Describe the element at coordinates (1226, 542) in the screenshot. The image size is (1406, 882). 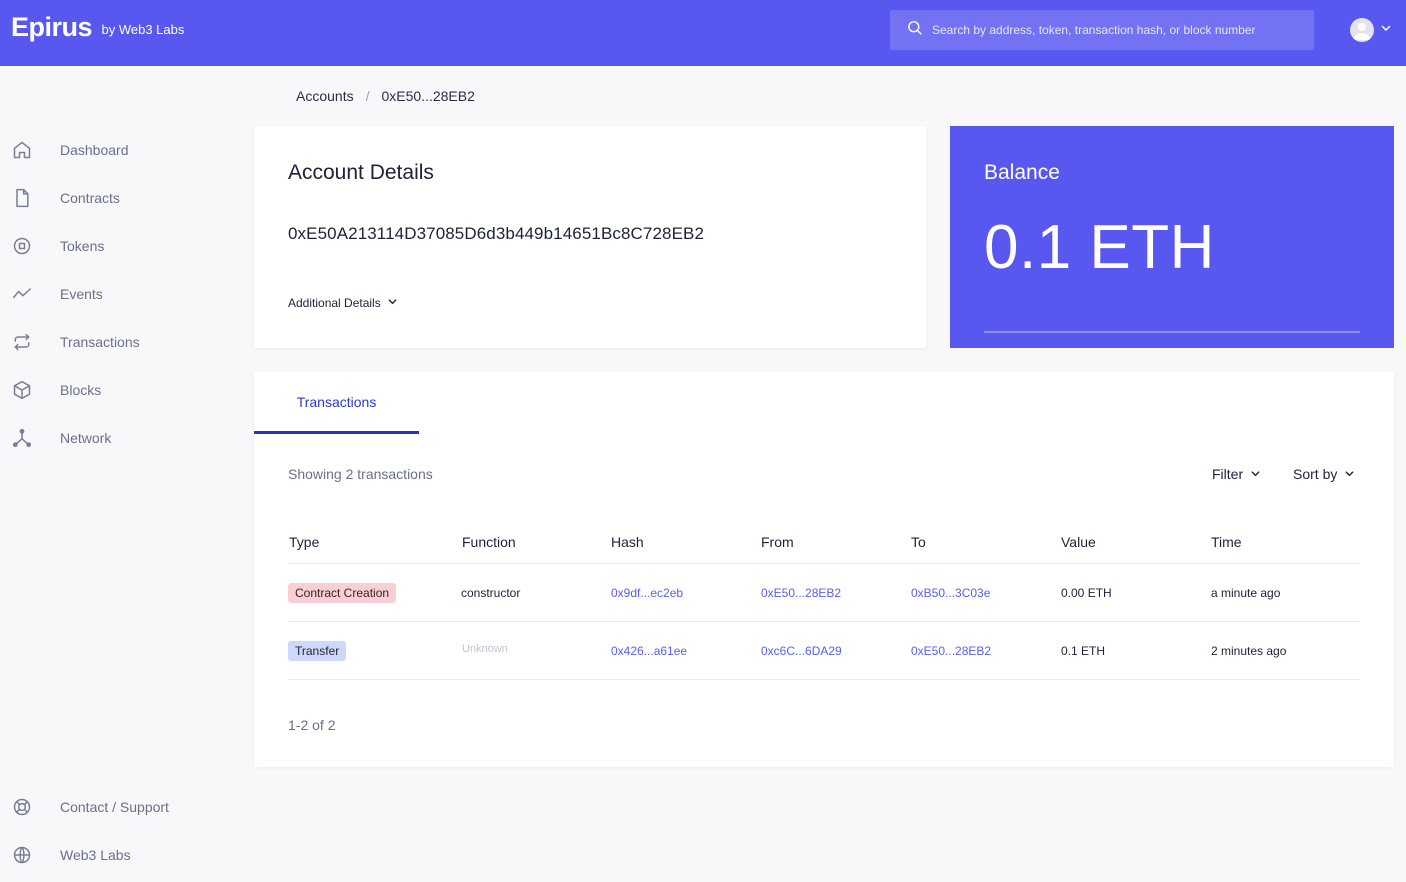
I see `column-header-time: Time` at that location.